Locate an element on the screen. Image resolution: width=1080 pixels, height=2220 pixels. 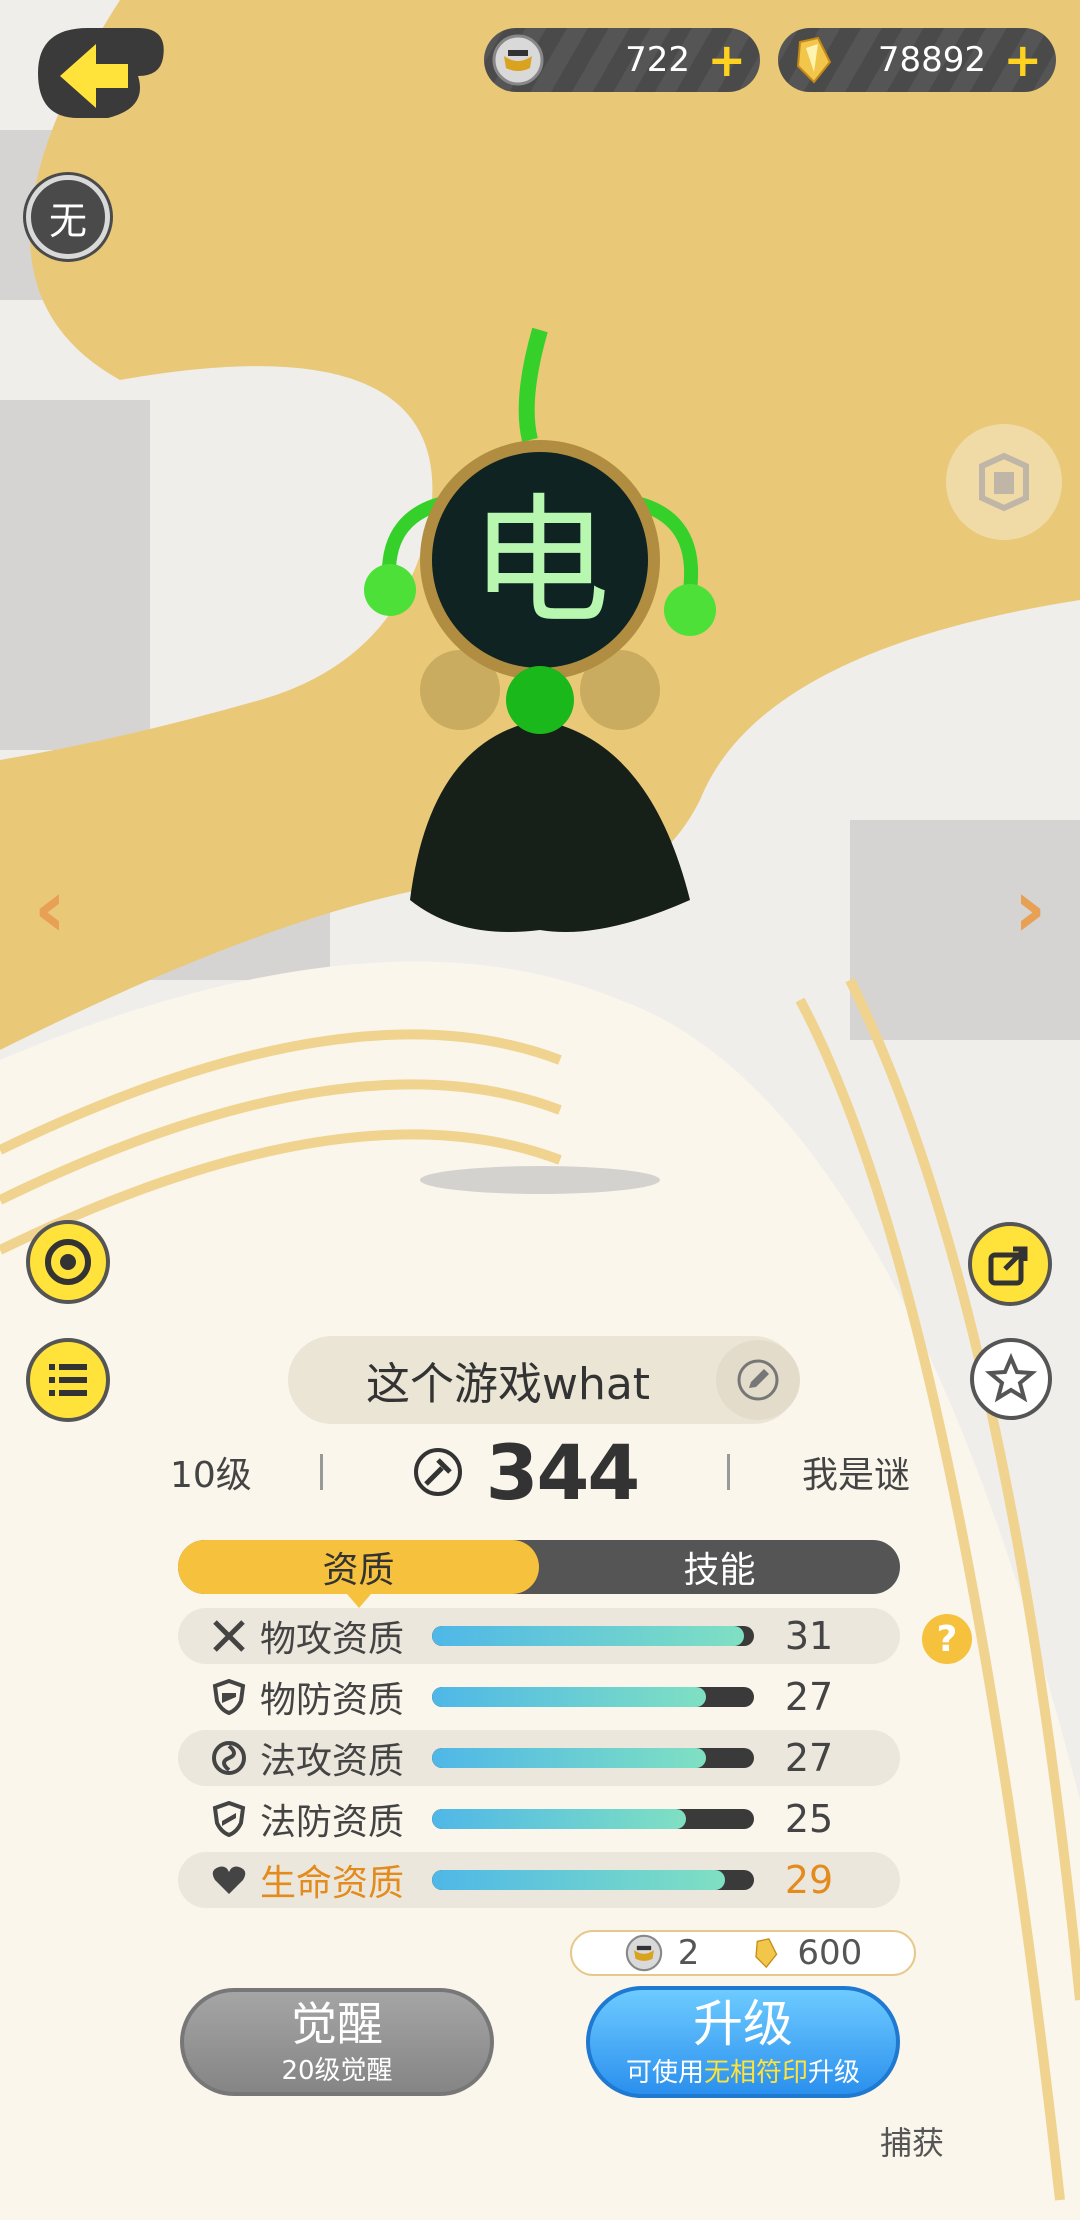
pet-stats-row: 10级 344 我是谜 is located at coordinates (540, 1472).